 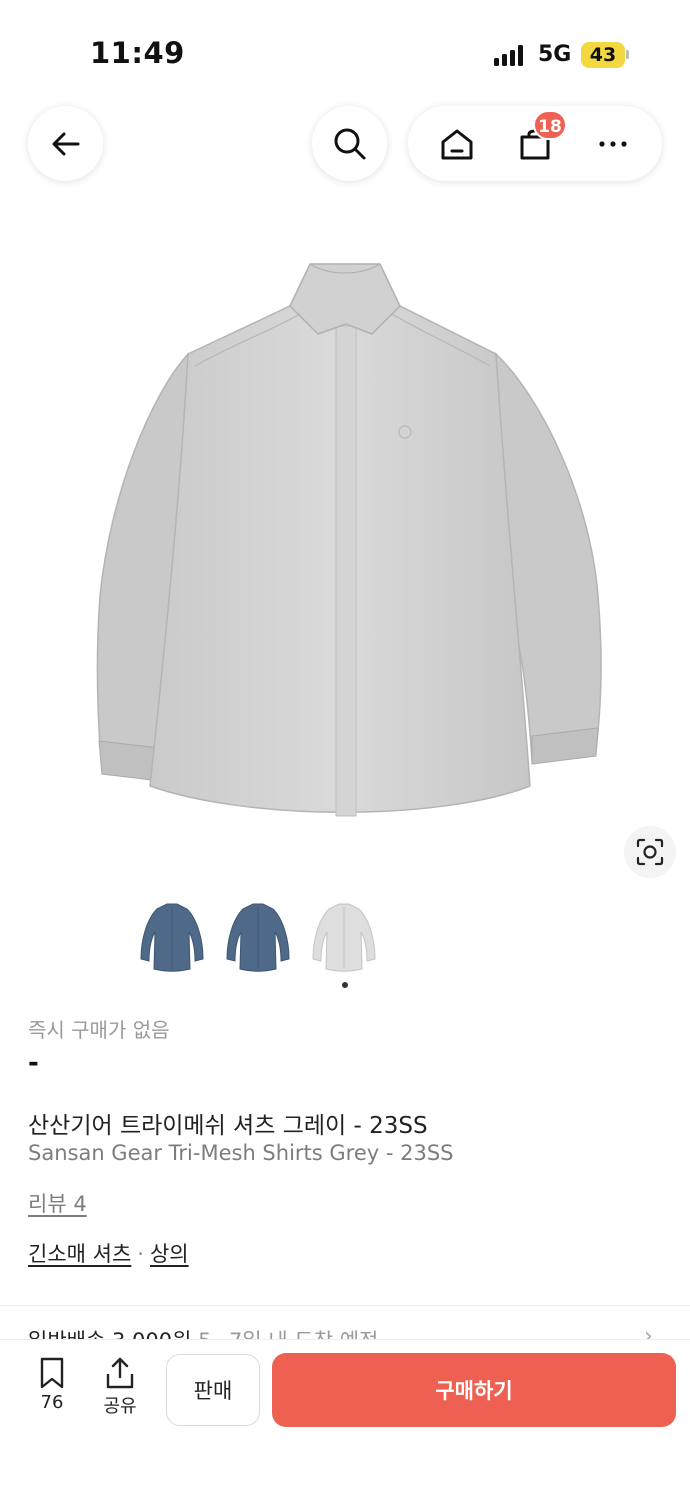 What do you see at coordinates (345, 1305) in the screenshot?
I see `section-divider` at bounding box center [345, 1305].